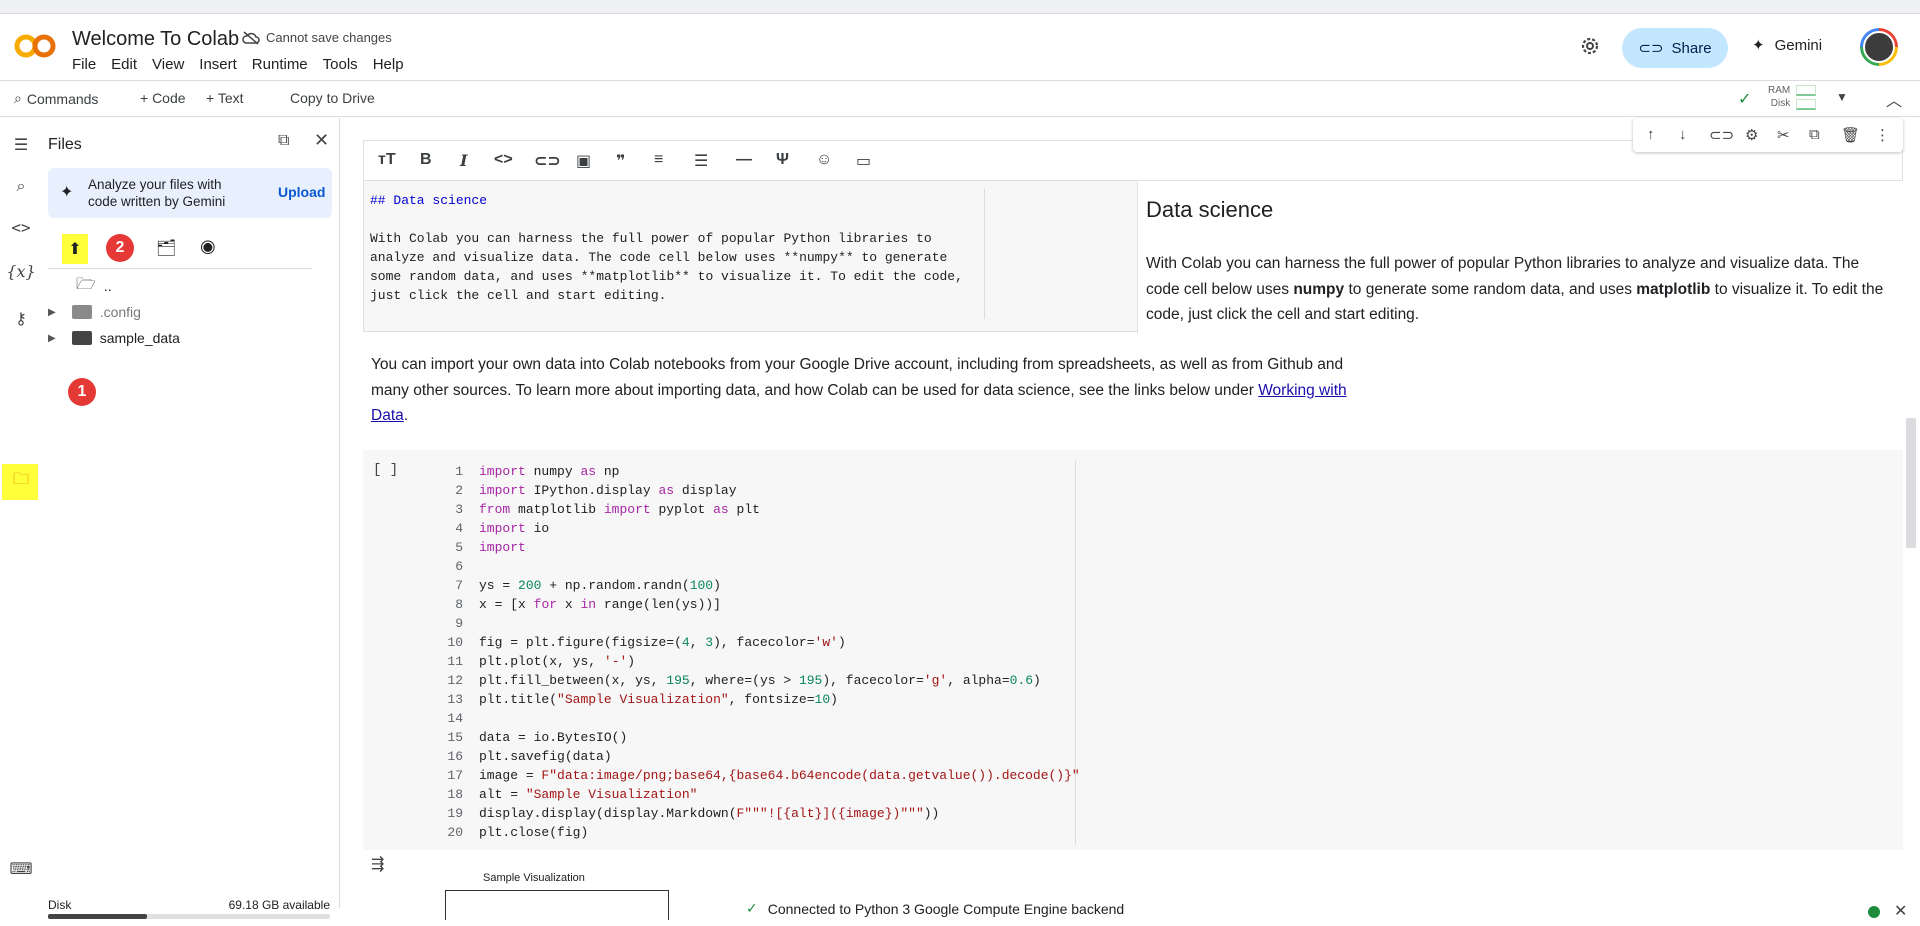 This screenshot has height=926, width=1920. I want to click on find-icon: ⌕, so click(21, 187).